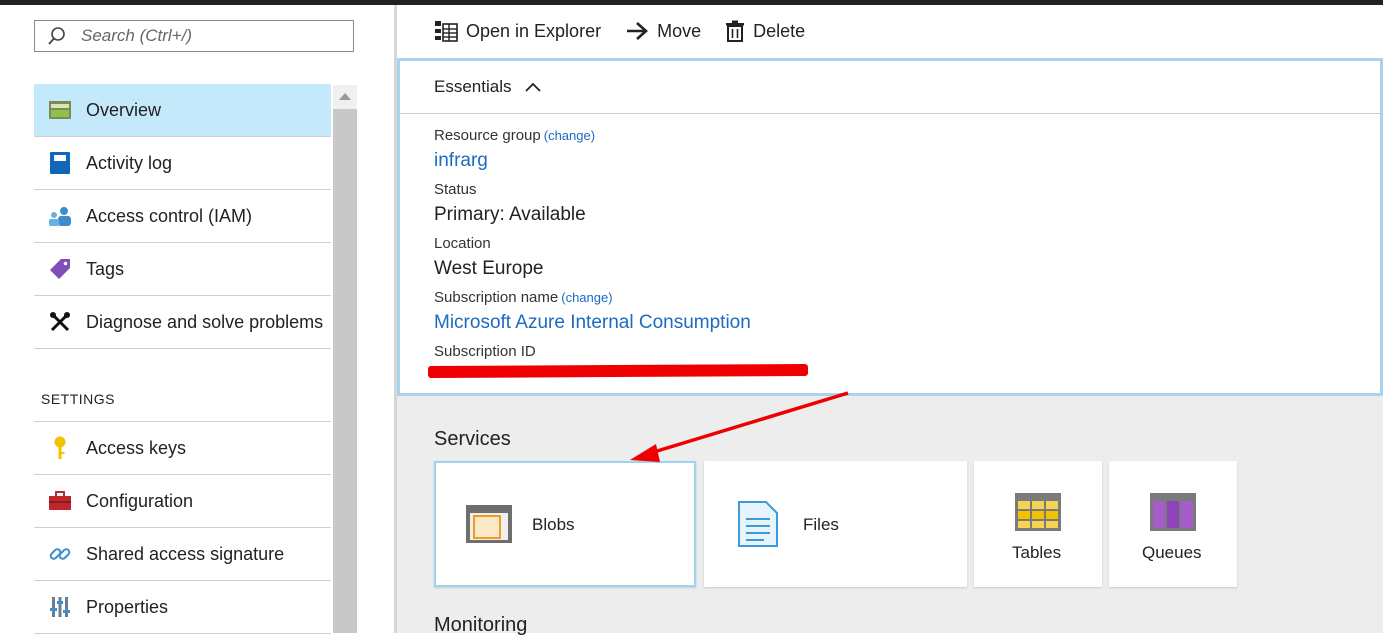 The image size is (1383, 637). I want to click on queue-icon, so click(1173, 512).